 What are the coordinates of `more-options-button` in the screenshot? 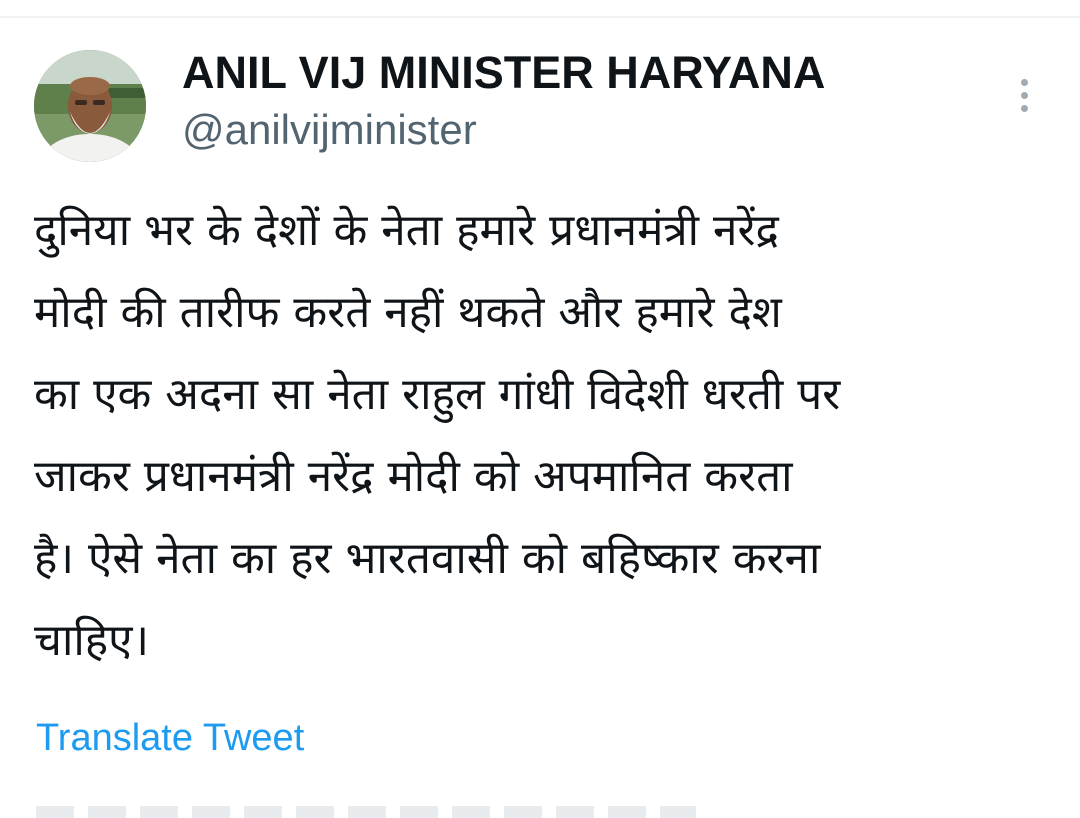 It's located at (1024, 95).